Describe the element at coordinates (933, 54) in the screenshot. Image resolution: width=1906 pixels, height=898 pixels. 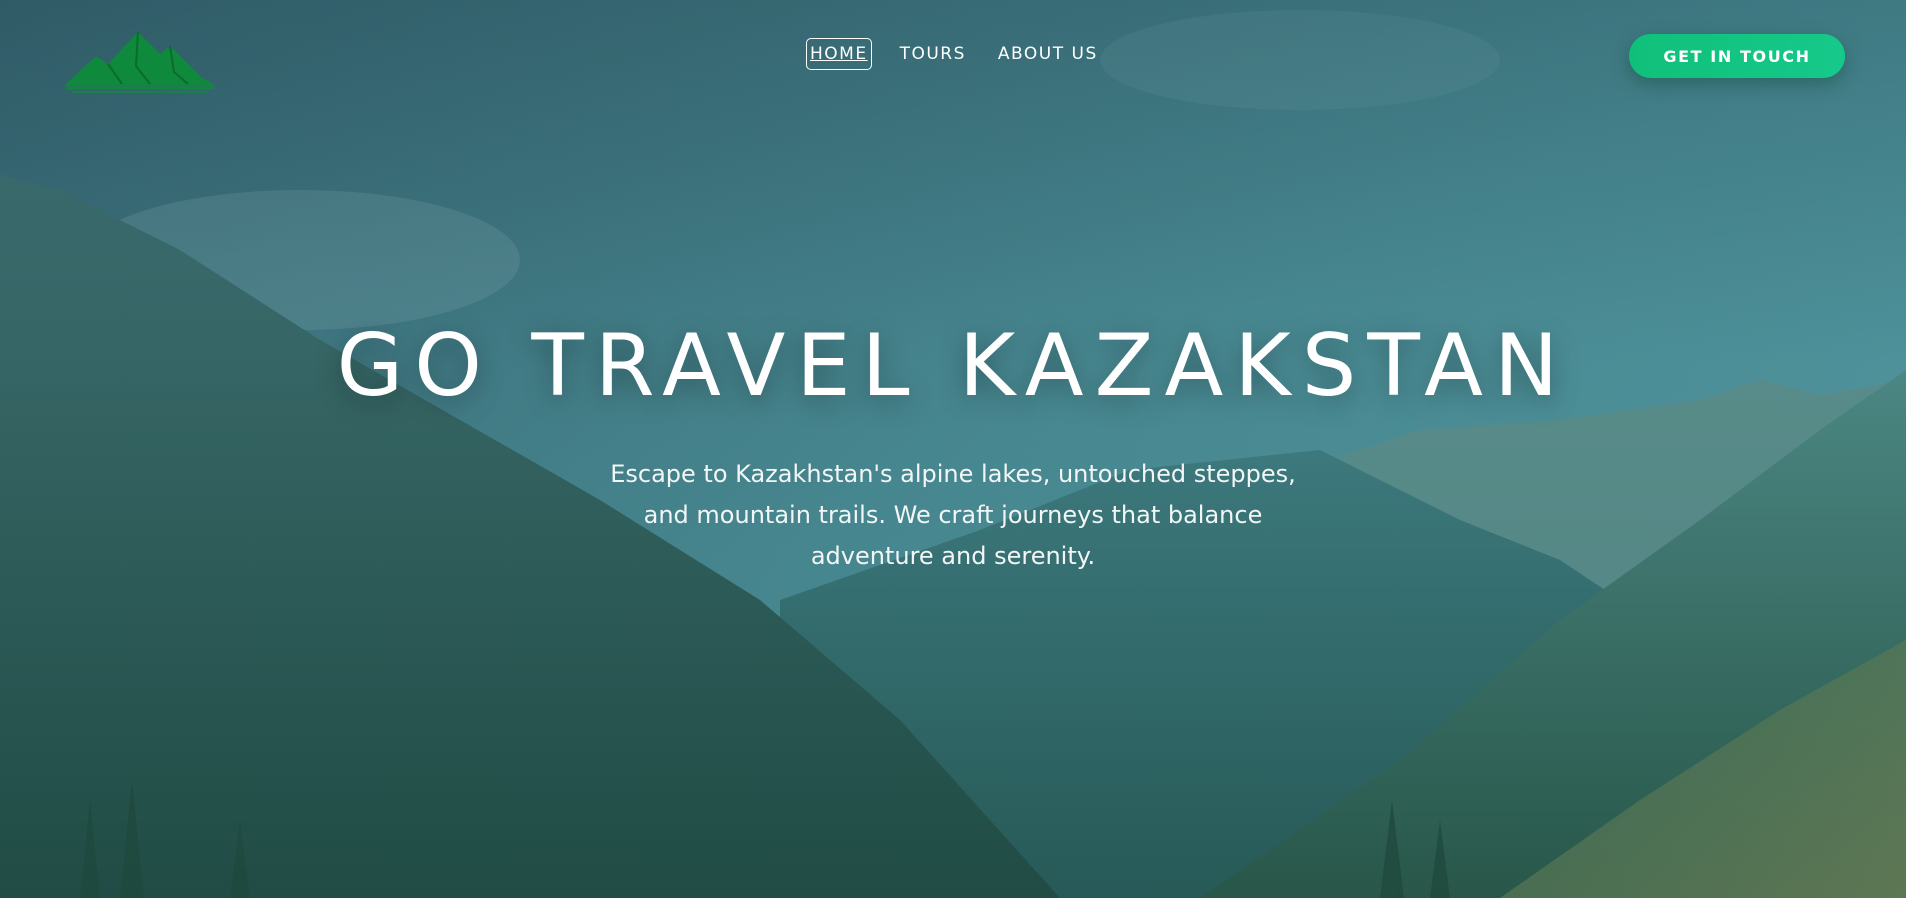
I see `nav-link-tours: TOURS` at that location.